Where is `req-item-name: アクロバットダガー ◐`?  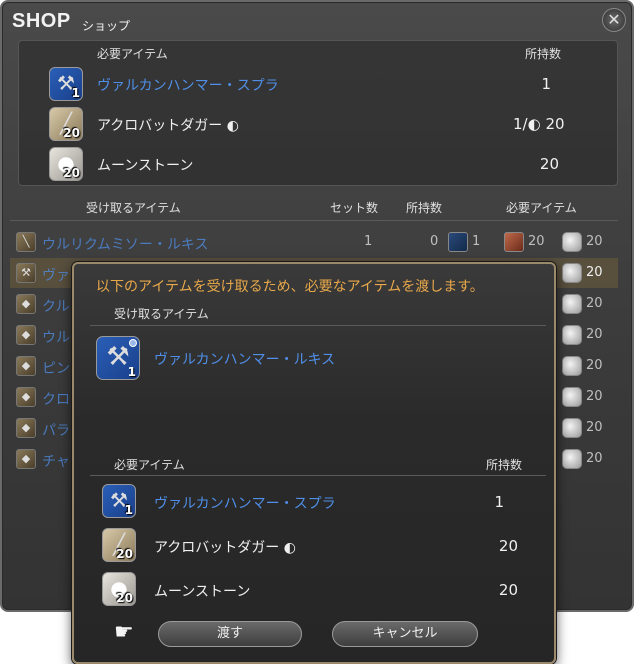
req-item-name: アクロバットダガー ◐ is located at coordinates (168, 126).